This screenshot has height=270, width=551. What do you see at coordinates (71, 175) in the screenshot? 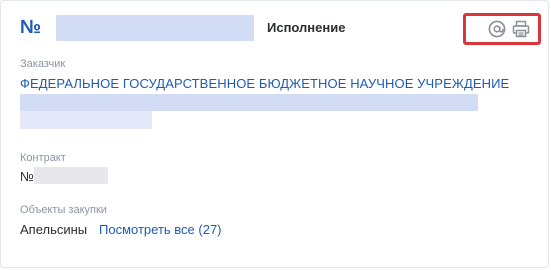
I see `redacted-contract-number` at bounding box center [71, 175].